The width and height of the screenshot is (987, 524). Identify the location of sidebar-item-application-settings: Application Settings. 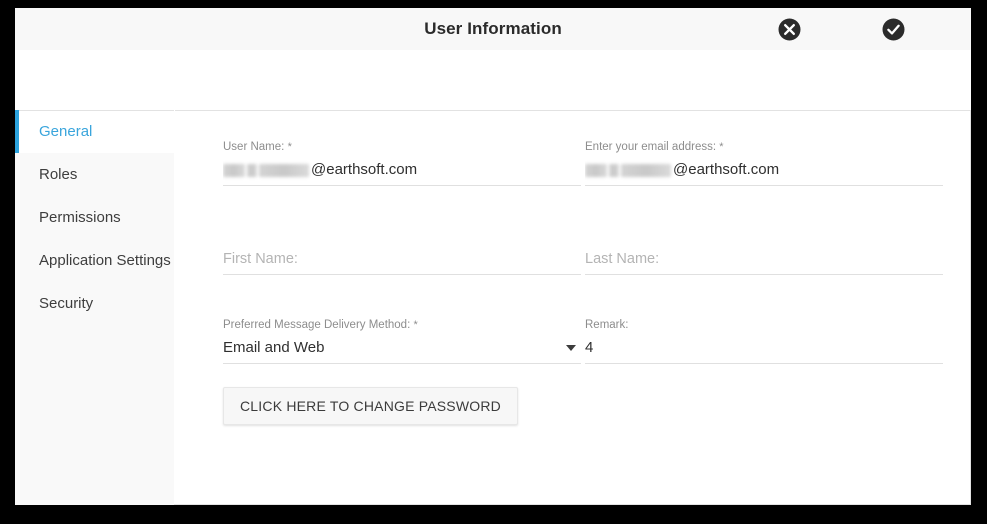
(94, 260).